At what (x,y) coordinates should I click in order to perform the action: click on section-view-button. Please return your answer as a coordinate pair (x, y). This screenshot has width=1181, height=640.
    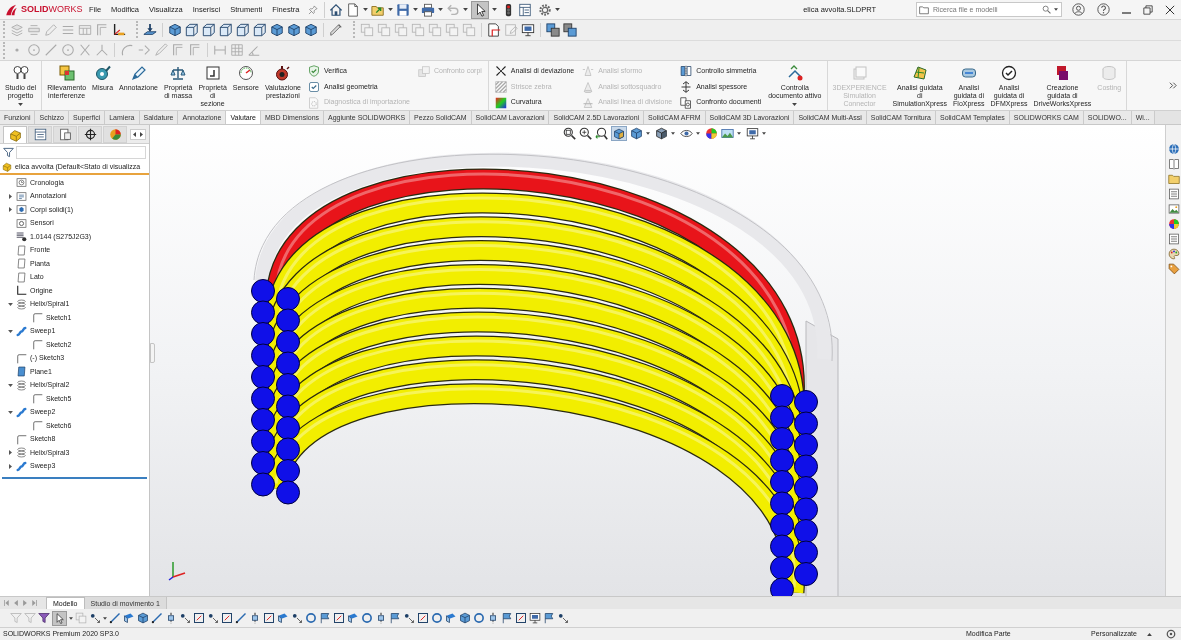
    Looking at the image, I should click on (619, 133).